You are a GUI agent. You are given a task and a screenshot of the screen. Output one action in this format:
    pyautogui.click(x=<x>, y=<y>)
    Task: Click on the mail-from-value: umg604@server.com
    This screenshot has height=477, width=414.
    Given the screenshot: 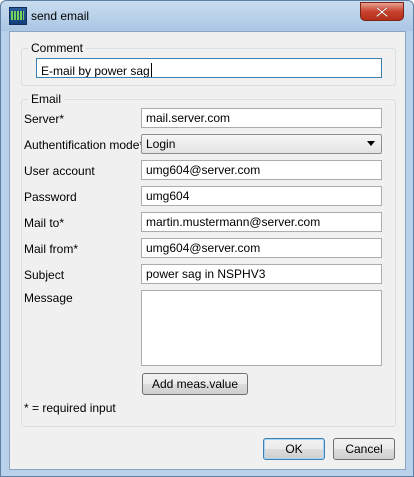 What is the action you would take?
    pyautogui.click(x=203, y=248)
    